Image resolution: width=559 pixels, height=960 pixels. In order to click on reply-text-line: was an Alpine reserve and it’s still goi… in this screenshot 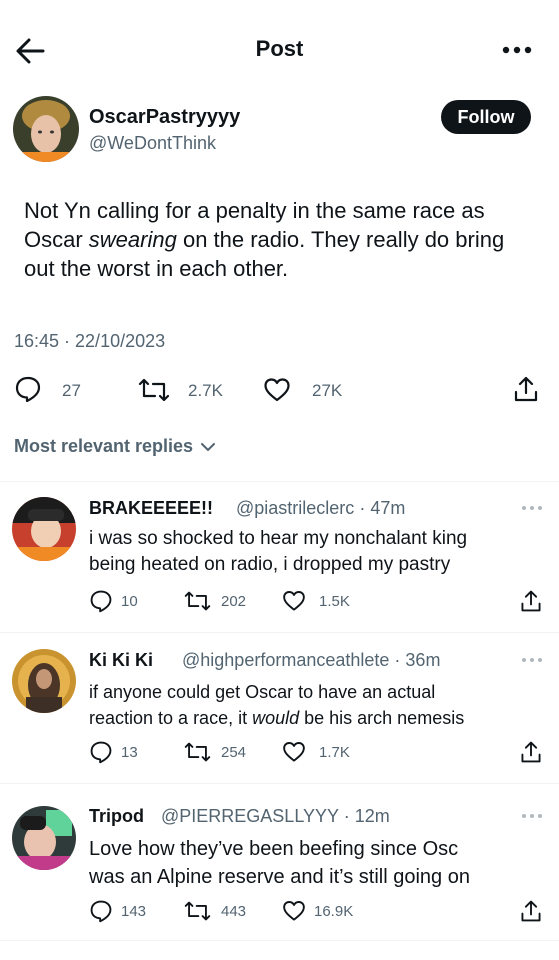, I will do `click(279, 877)`.